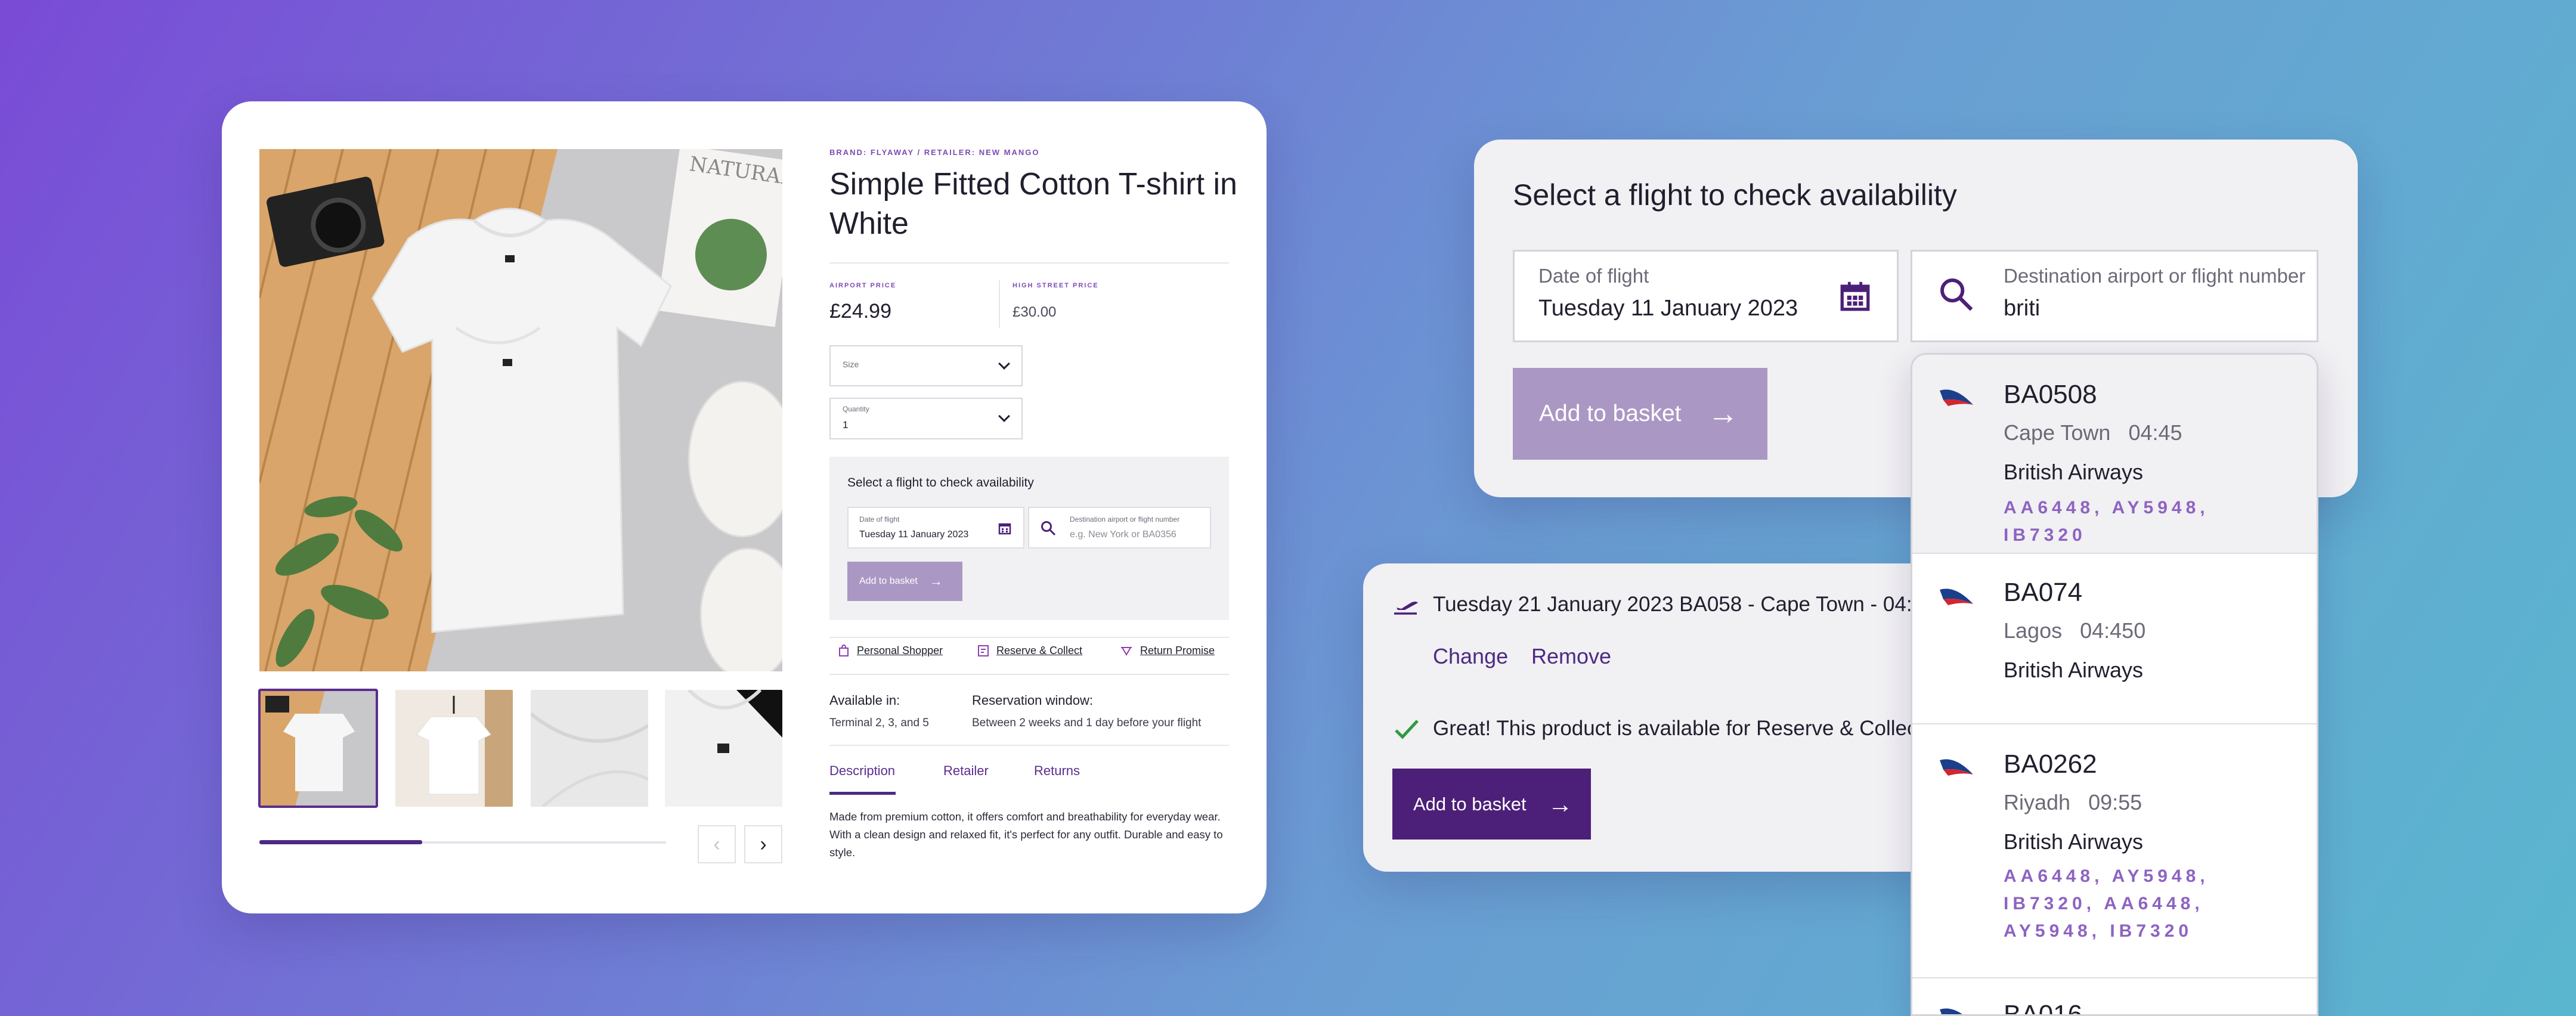 The image size is (2576, 1016). I want to click on destination-input-value: briti, so click(2022, 308).